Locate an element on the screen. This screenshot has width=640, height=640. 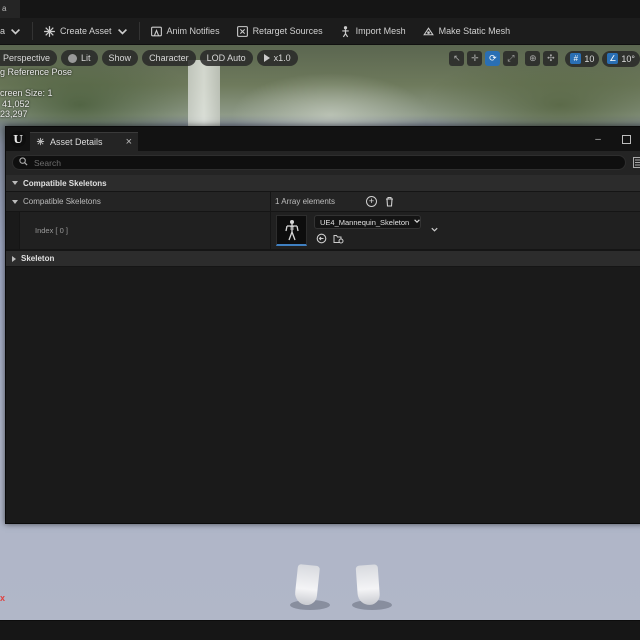
lod-label: LOD Auto is located at coordinates (226, 58).